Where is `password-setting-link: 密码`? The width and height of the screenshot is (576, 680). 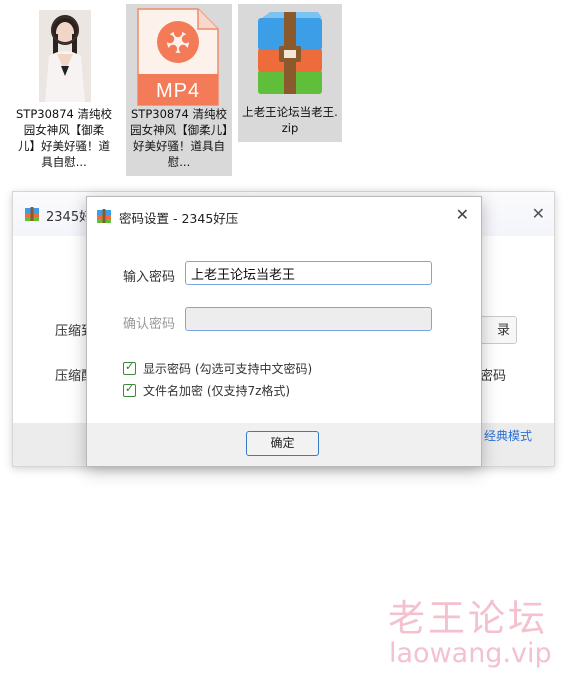 password-setting-link: 密码 is located at coordinates (493, 374).